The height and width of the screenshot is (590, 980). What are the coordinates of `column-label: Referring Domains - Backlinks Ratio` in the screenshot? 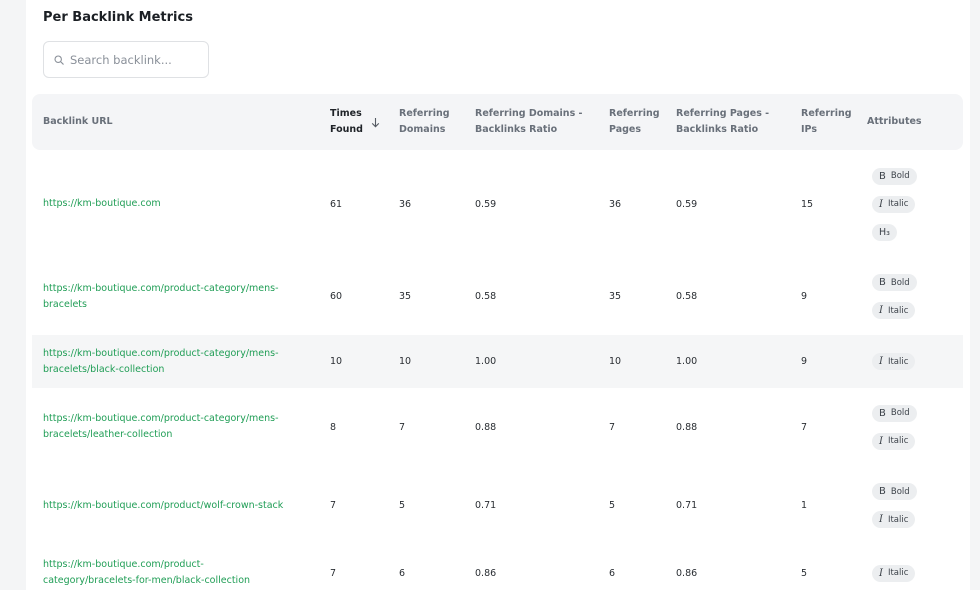 It's located at (529, 121).